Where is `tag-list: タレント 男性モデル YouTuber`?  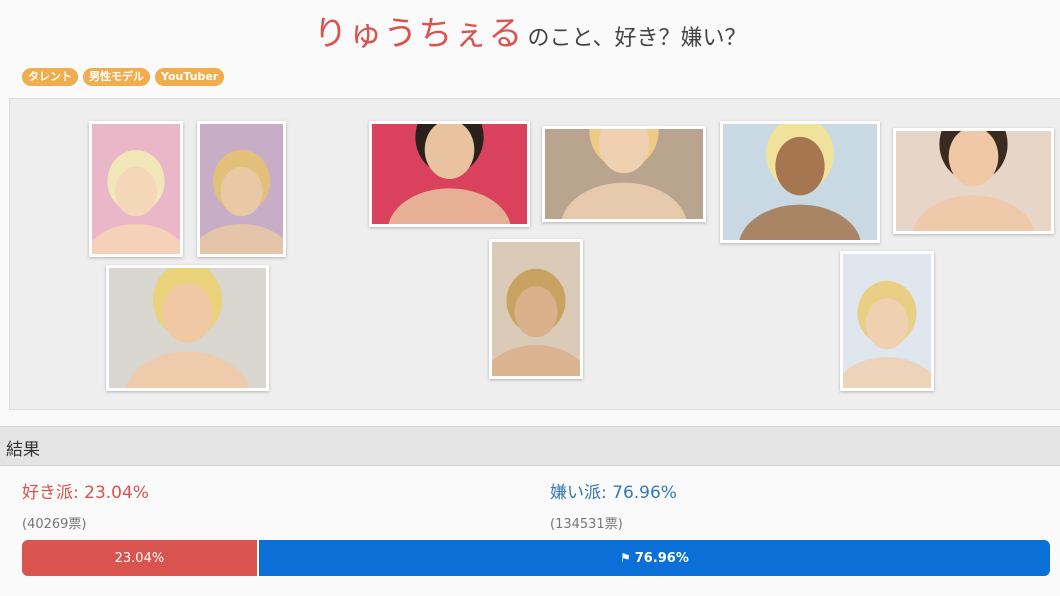
tag-list: タレント 男性モデル YouTuber is located at coordinates (123, 77).